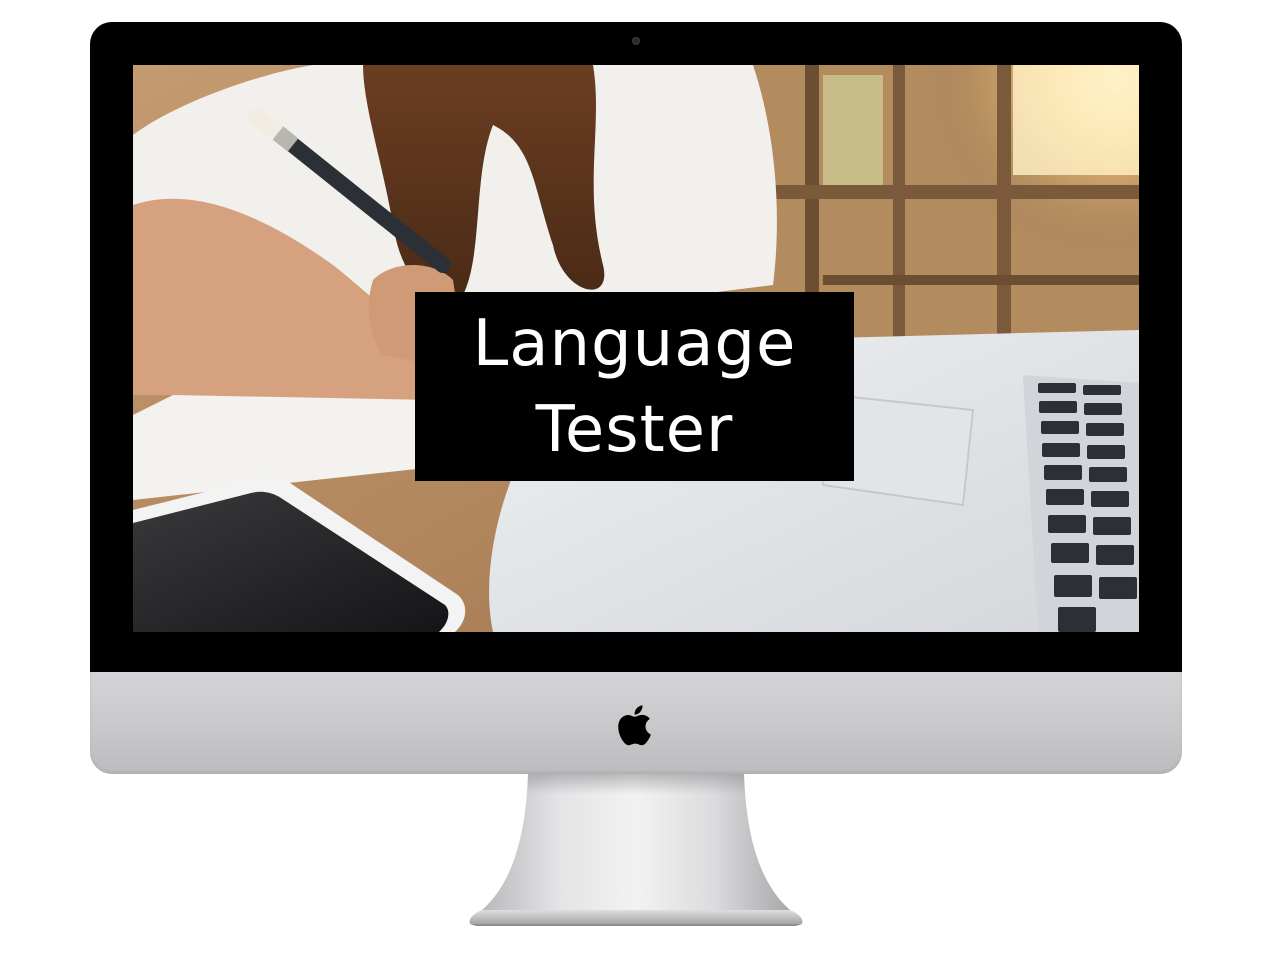 This screenshot has height=956, width=1272. What do you see at coordinates (634, 725) in the screenshot?
I see `apple-logo-icon` at bounding box center [634, 725].